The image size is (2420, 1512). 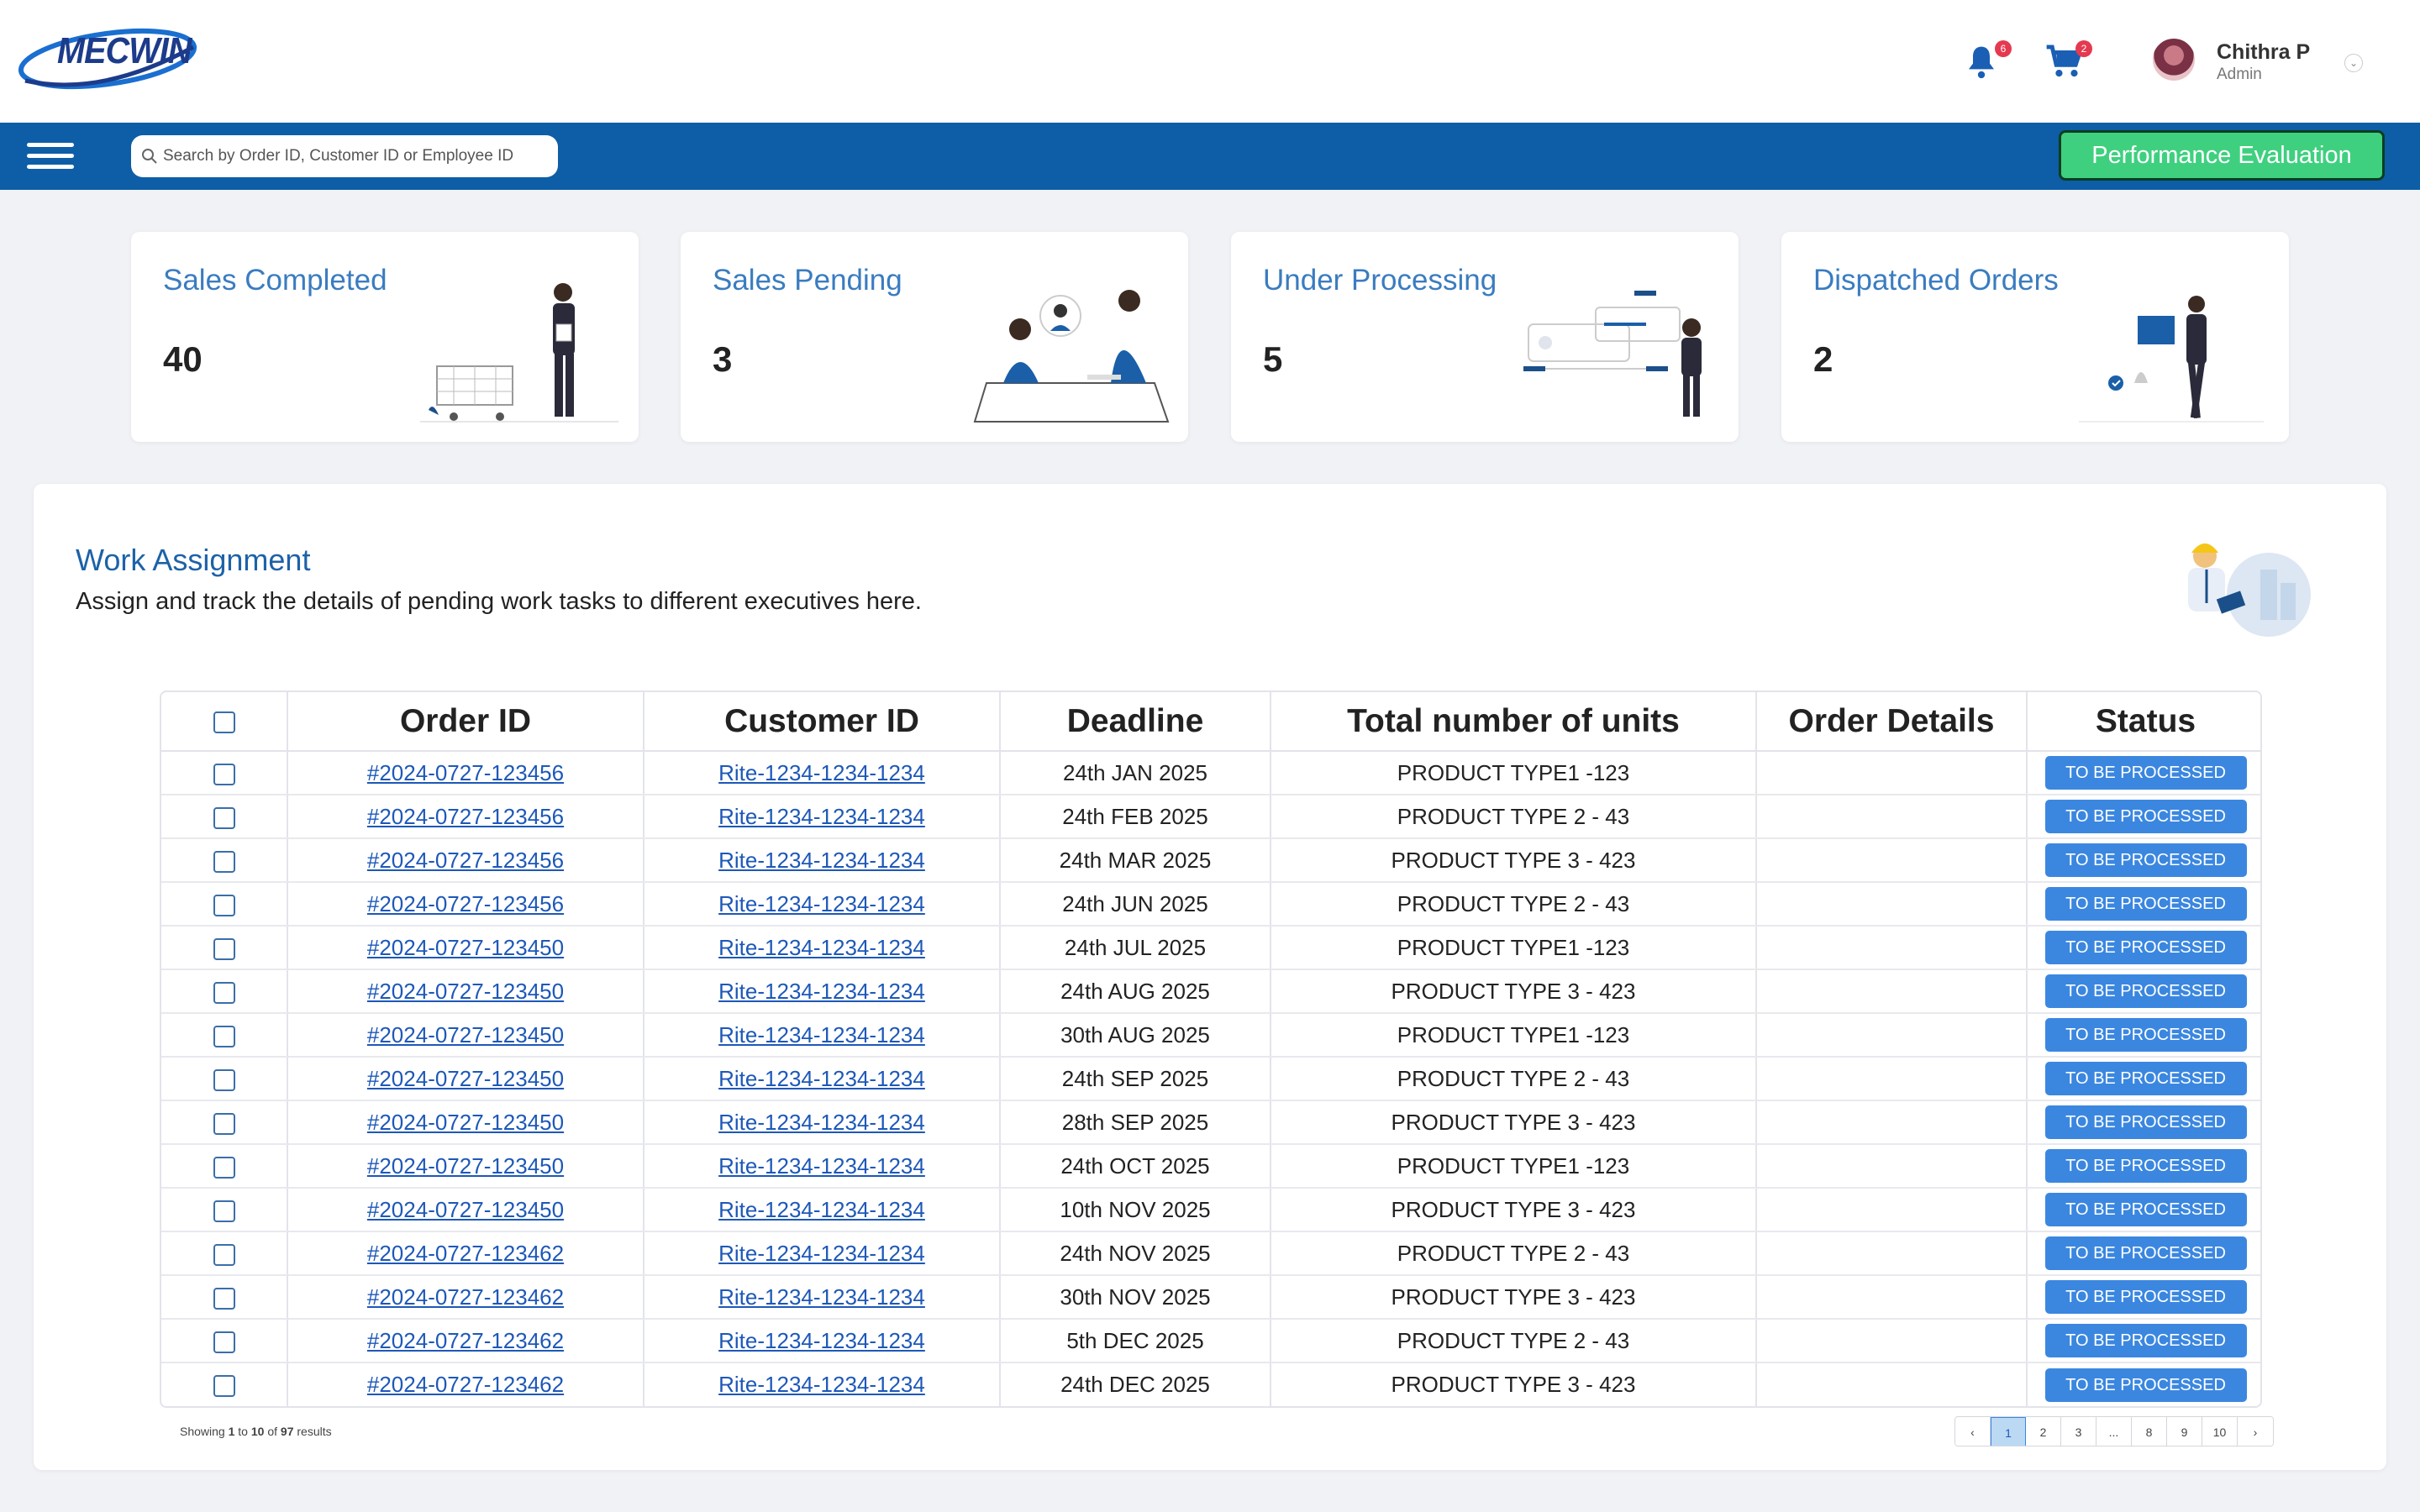 What do you see at coordinates (2149, 1431) in the screenshot?
I see `page-button: 8` at bounding box center [2149, 1431].